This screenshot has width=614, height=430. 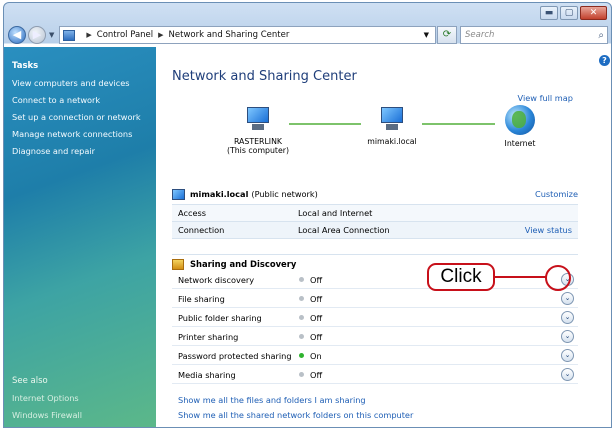 I want to click on sharing-row-network-discovery: Network discovery Off ⌄, so click(x=375, y=280).